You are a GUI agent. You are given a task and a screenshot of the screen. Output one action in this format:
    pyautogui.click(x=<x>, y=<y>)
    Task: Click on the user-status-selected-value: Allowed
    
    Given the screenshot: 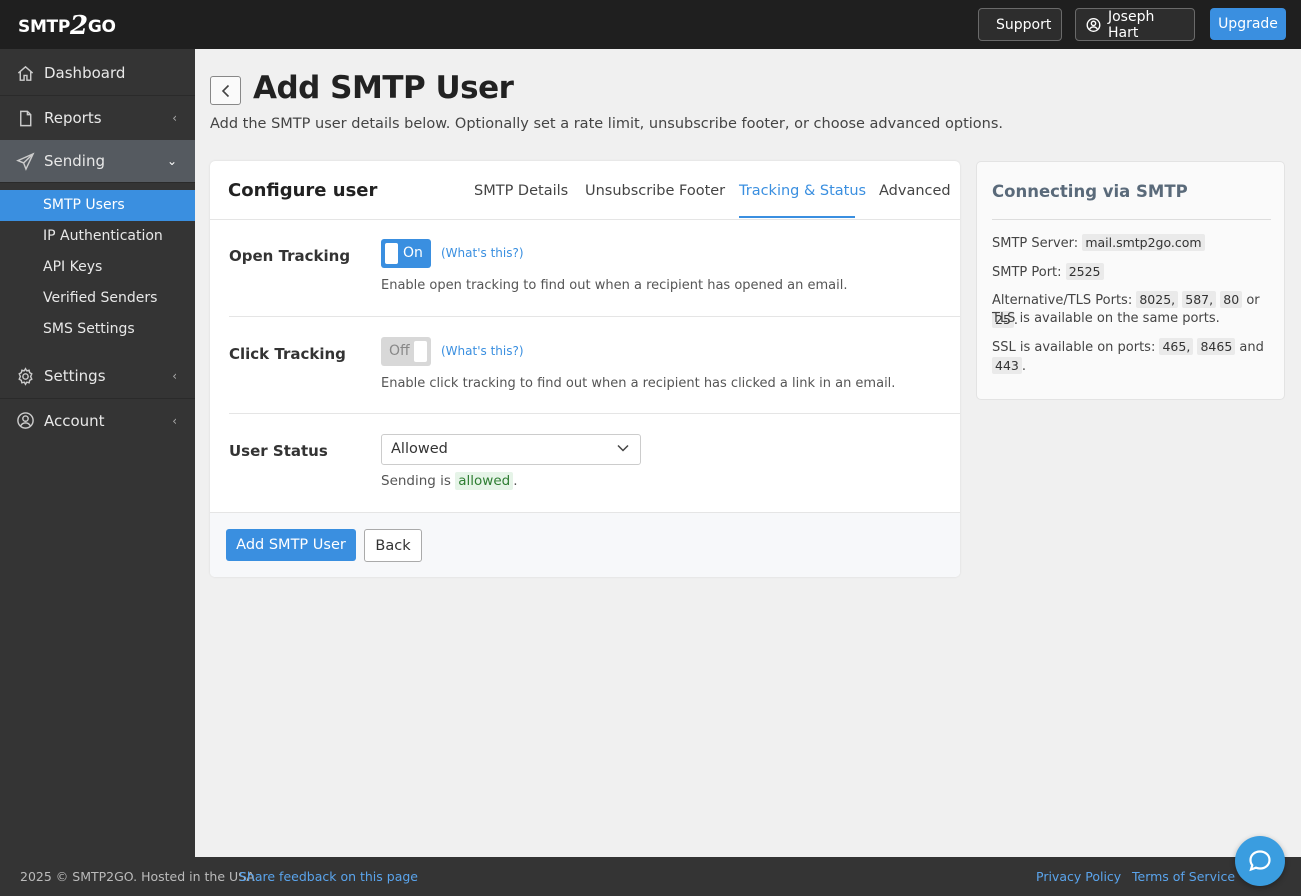 What is the action you would take?
    pyautogui.click(x=419, y=449)
    